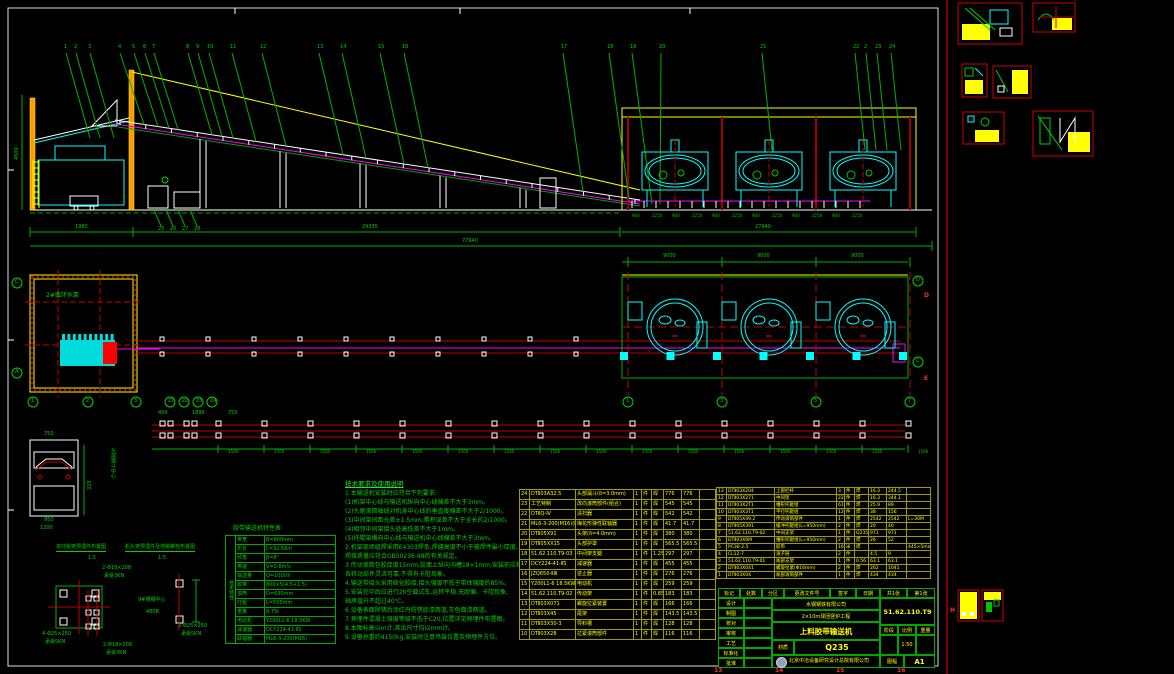 Image resolution: width=1174 pixels, height=674 pixels. I want to click on spec-cell: 输送量, so click(250, 576).